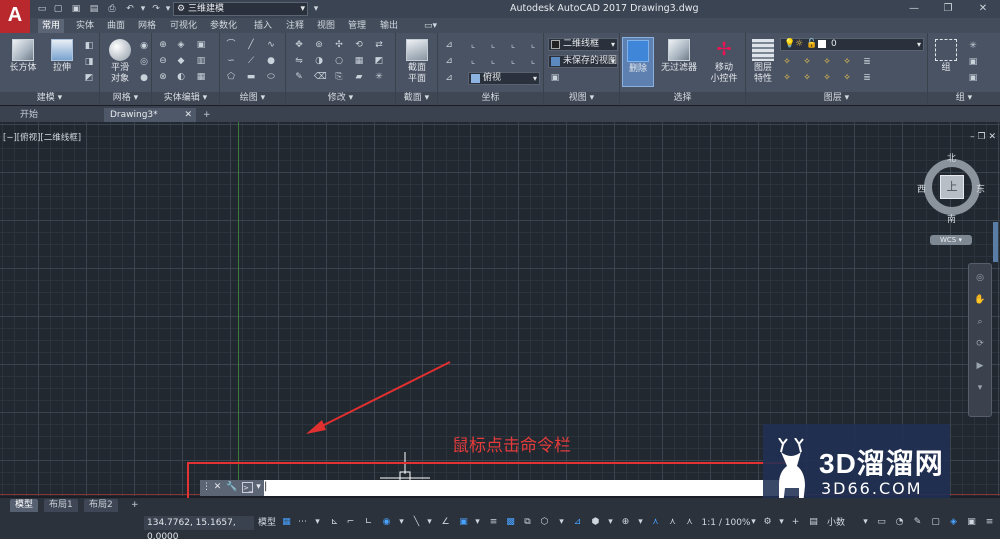 This screenshot has width=1000, height=539. Describe the element at coordinates (581, 98) in the screenshot. I see `panel-title: 视图 ▾` at that location.